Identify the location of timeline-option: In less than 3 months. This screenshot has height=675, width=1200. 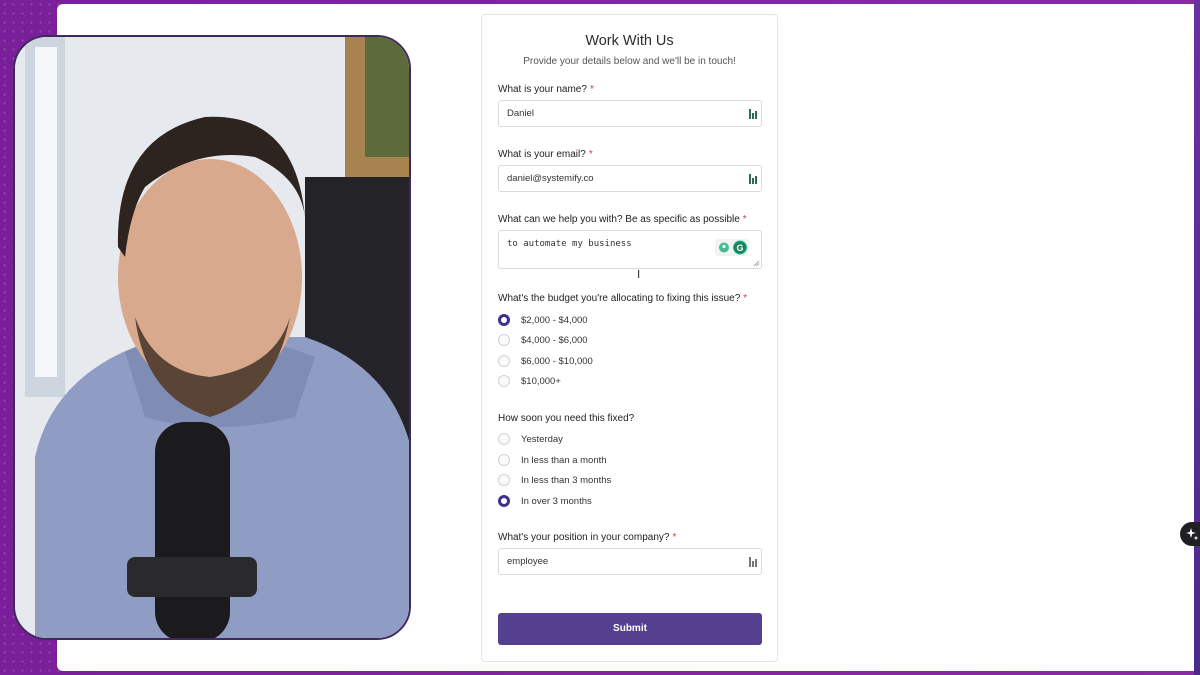
(554, 480).